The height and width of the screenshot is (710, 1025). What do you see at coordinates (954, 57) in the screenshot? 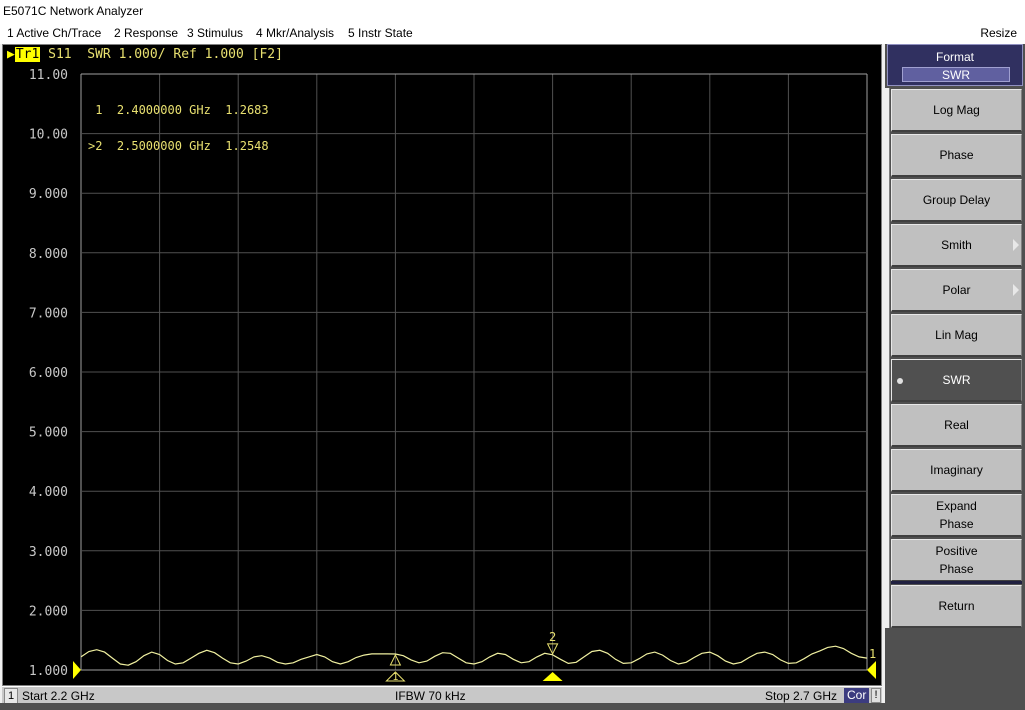
I see `softkey-menu-title: Format` at bounding box center [954, 57].